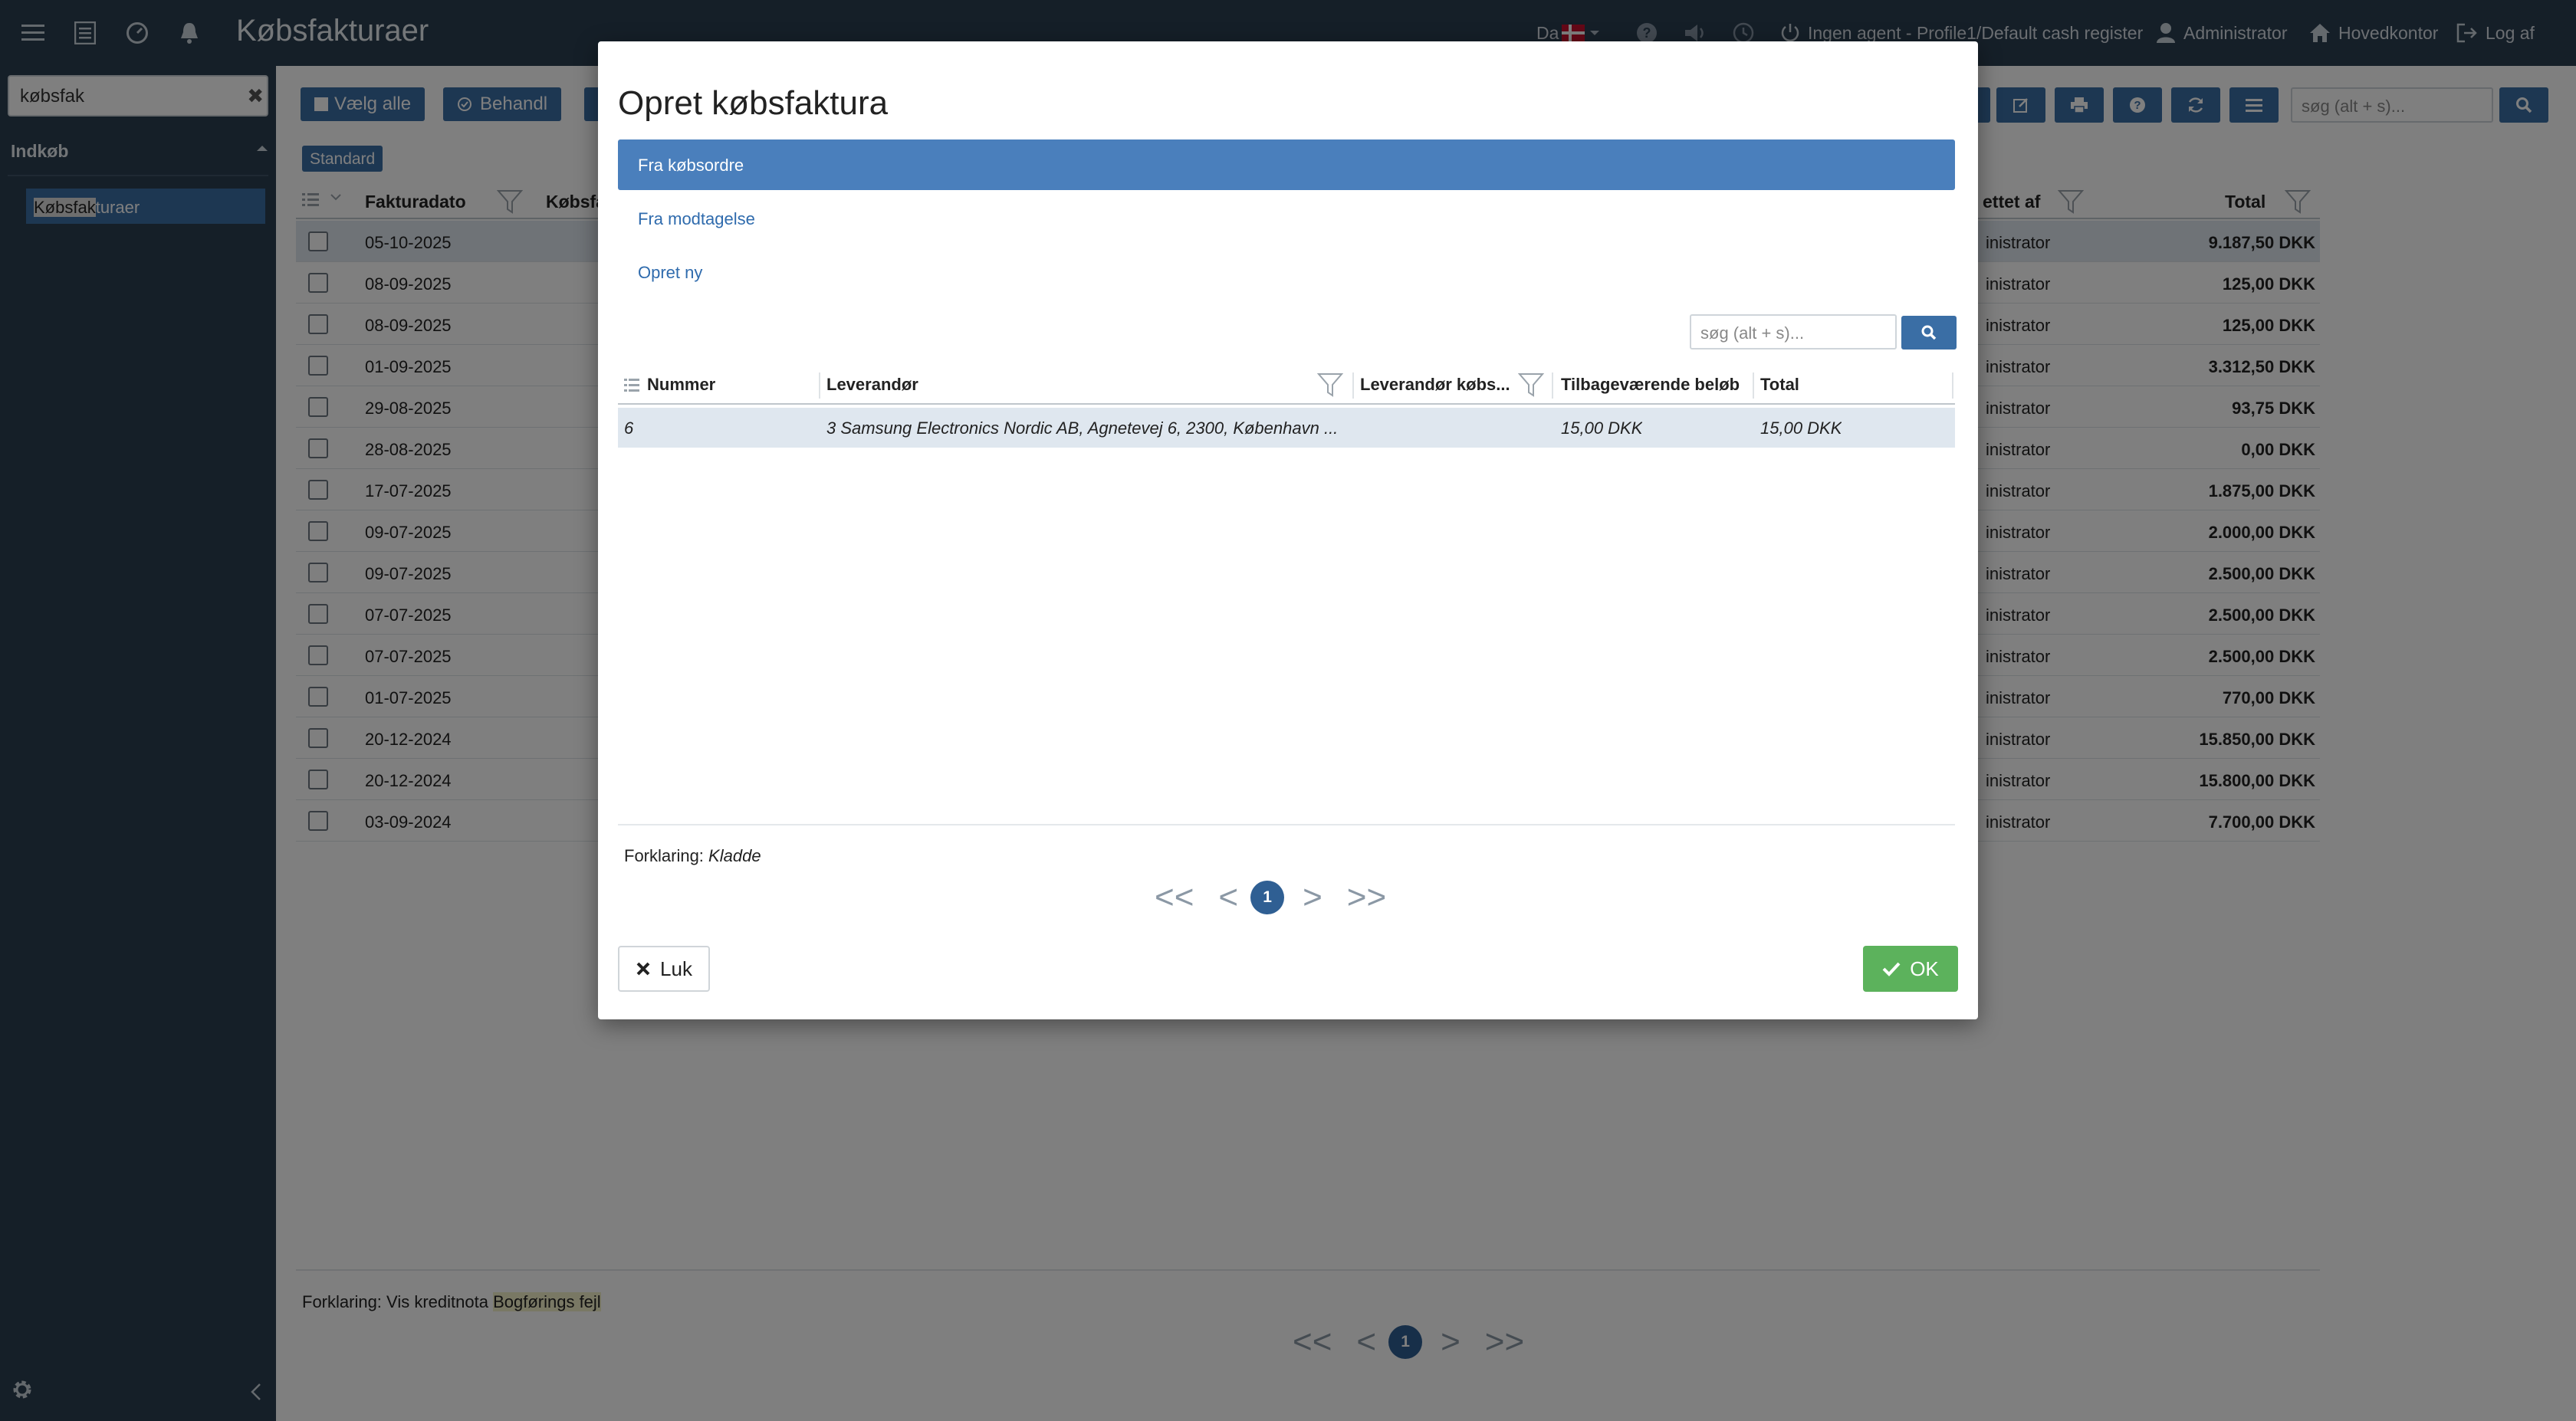 Image resolution: width=2576 pixels, height=1421 pixels. I want to click on column-header-total: Total, so click(1779, 384).